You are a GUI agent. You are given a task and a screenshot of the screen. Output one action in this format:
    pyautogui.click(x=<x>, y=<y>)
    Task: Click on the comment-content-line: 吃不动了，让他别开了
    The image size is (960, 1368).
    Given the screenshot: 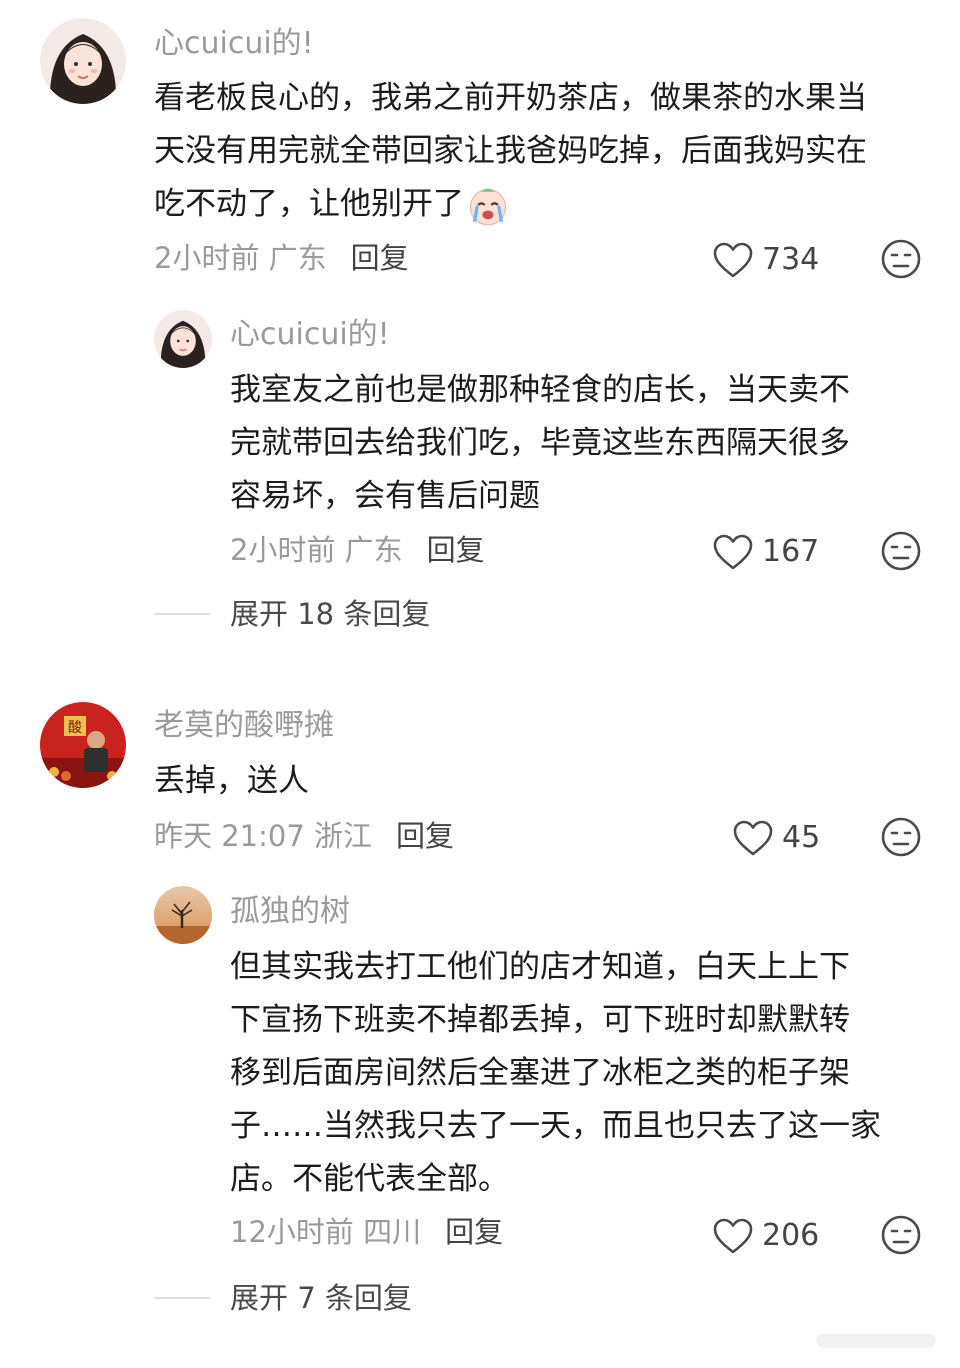 What is the action you would take?
    pyautogui.click(x=510, y=204)
    